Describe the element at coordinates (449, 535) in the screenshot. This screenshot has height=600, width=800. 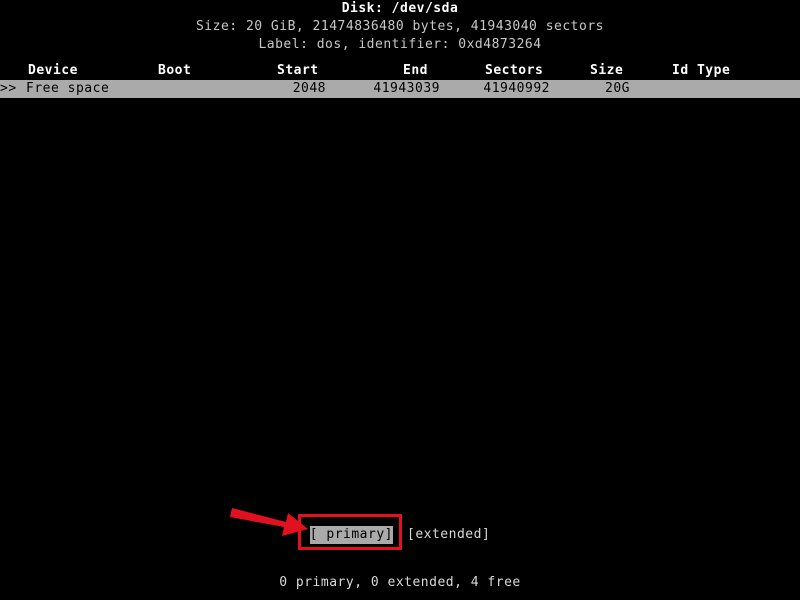
I see `menu-item-extended: [extended]` at that location.